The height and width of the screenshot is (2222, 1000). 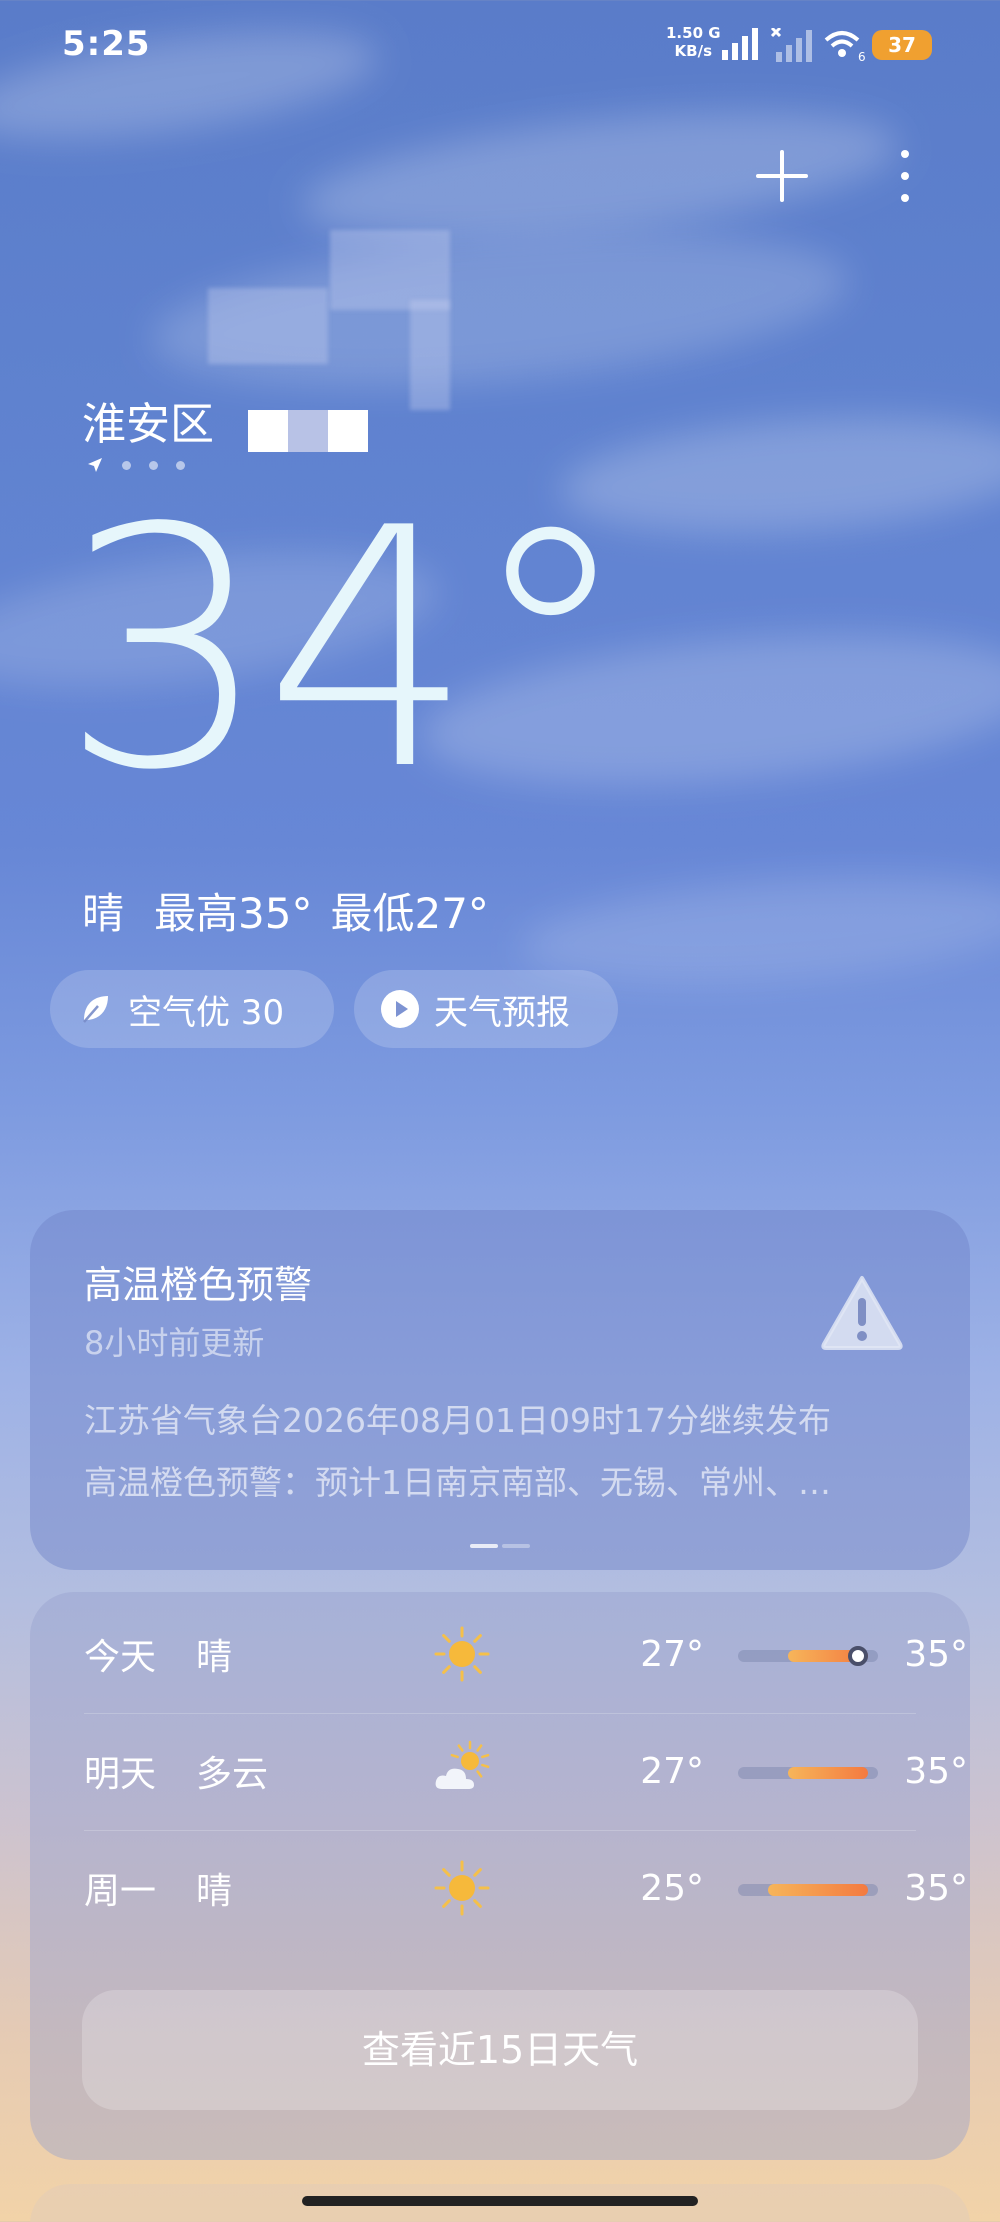 I want to click on more-options-icon, so click(x=905, y=176).